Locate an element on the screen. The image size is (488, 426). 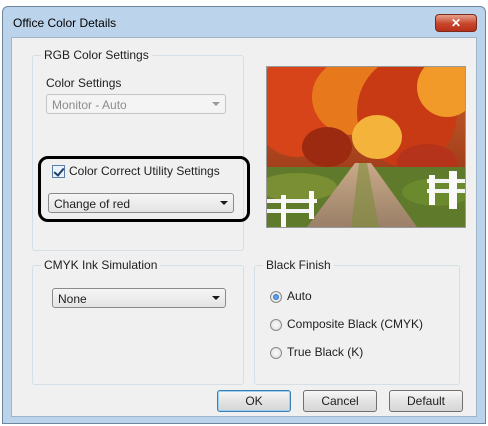
color-correct-value: Change of red is located at coordinates (92, 204).